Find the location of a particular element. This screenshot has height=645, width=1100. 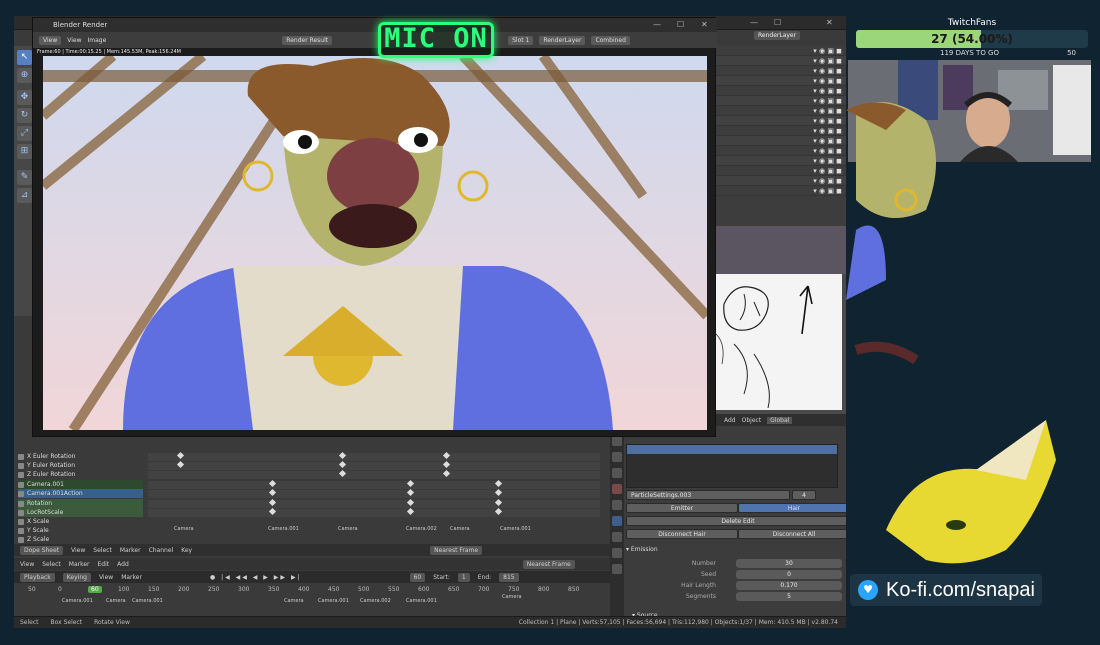

close-icon: ✕ is located at coordinates (704, 24).